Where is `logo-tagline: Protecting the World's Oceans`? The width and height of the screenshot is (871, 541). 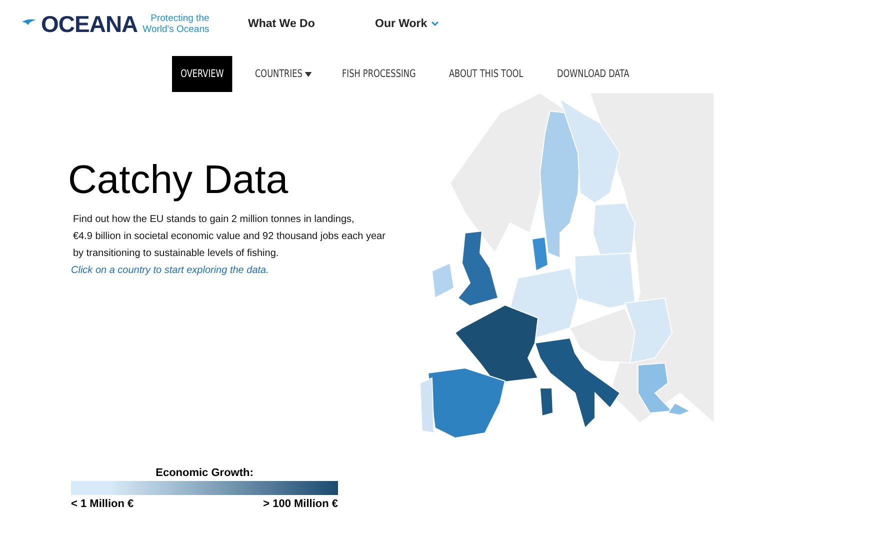 logo-tagline: Protecting the World's Oceans is located at coordinates (176, 24).